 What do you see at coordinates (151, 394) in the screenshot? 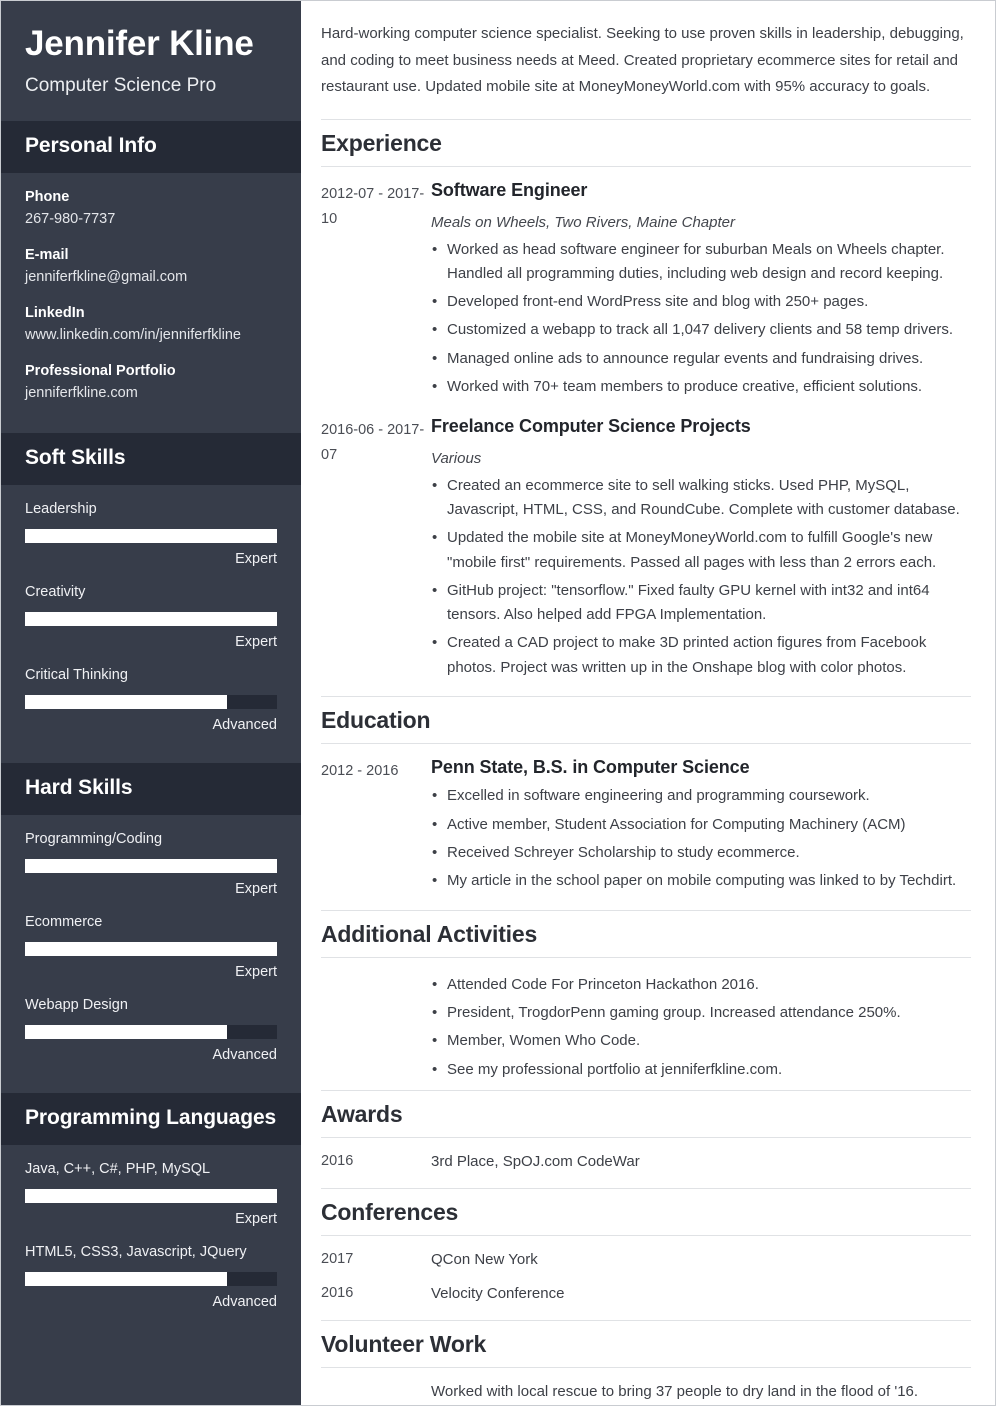
I see `contact-value: jenniferfkline.com` at bounding box center [151, 394].